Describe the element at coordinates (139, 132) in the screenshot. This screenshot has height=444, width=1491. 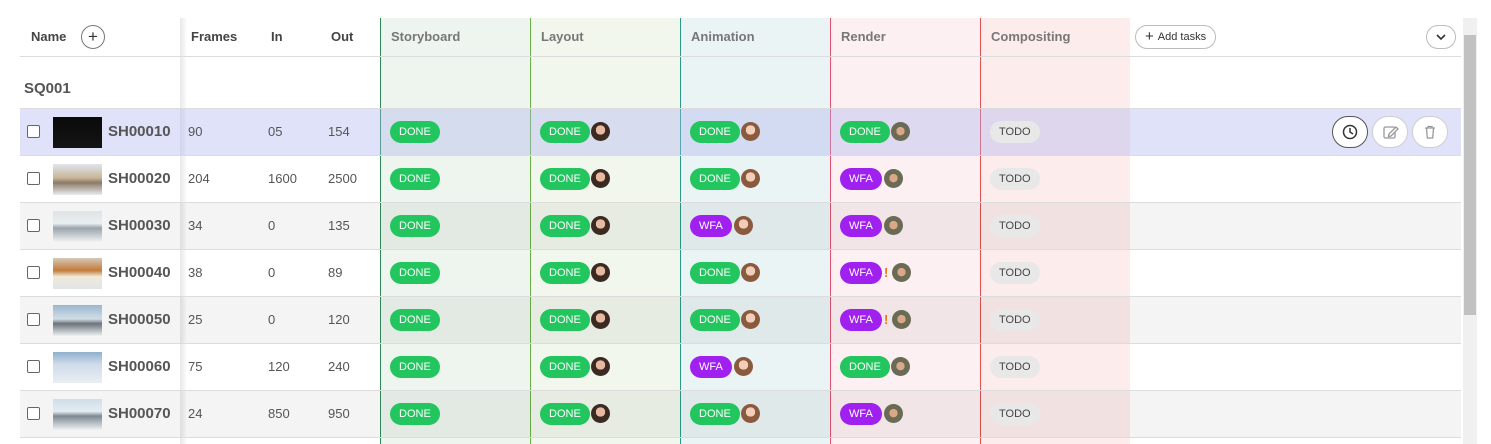
I see `shot-name: SH00010` at that location.